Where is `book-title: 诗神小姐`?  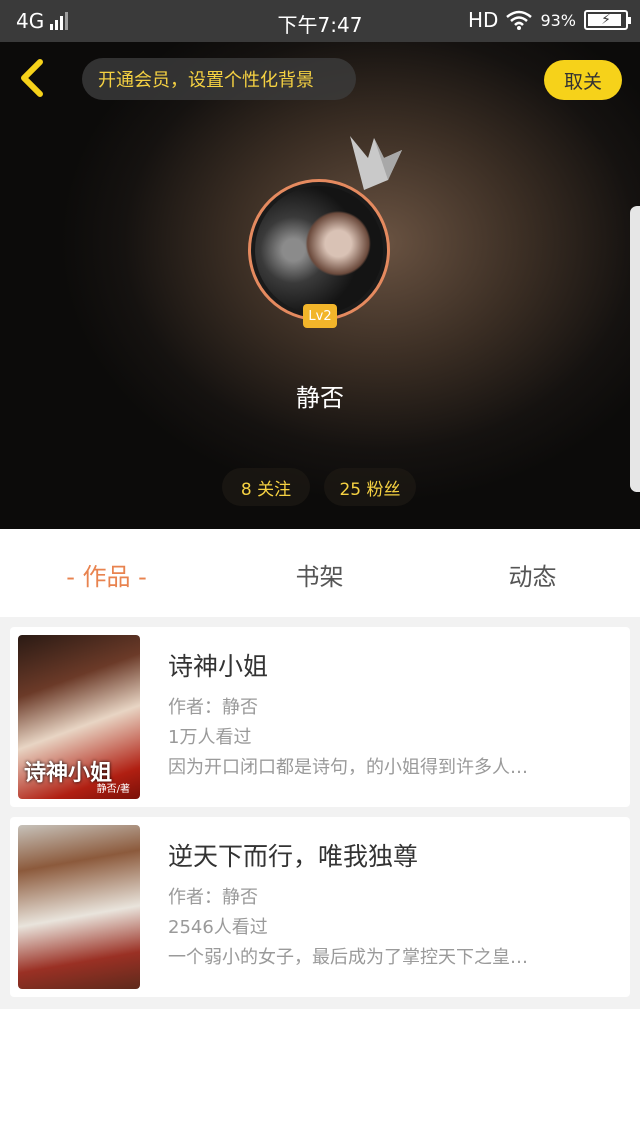 book-title: 诗神小姐 is located at coordinates (218, 666).